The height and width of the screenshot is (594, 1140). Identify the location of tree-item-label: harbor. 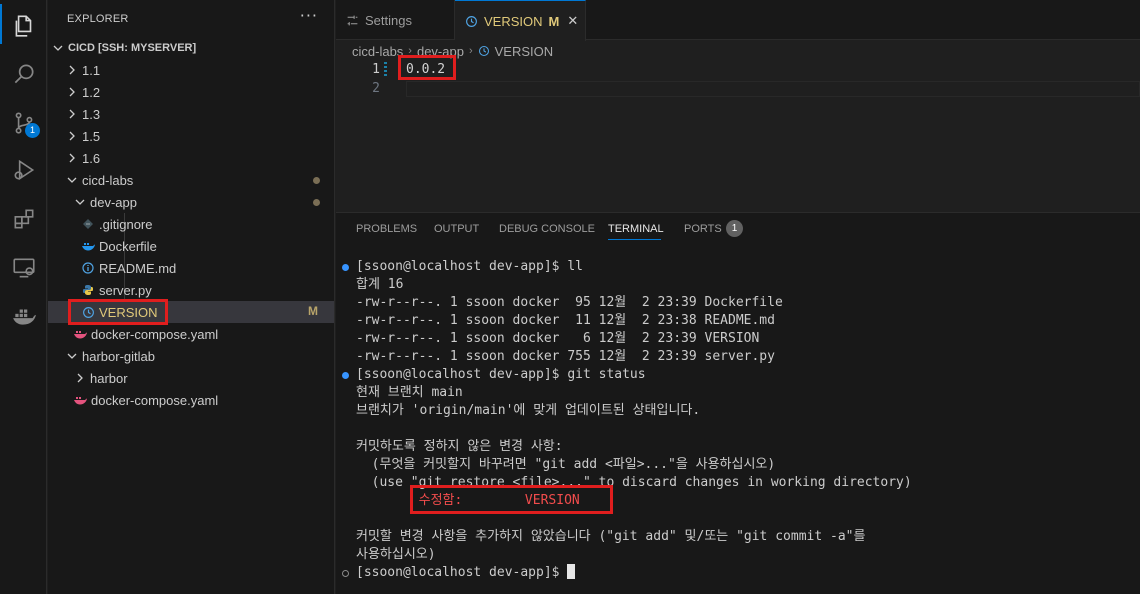
(109, 378).